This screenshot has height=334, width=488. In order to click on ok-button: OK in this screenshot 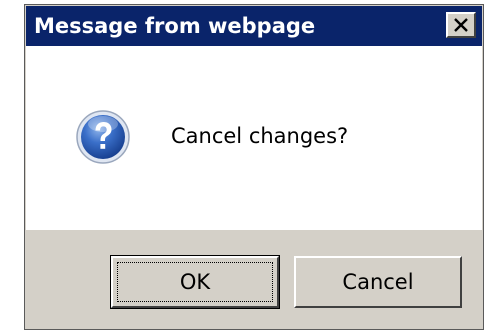, I will do `click(195, 282)`.